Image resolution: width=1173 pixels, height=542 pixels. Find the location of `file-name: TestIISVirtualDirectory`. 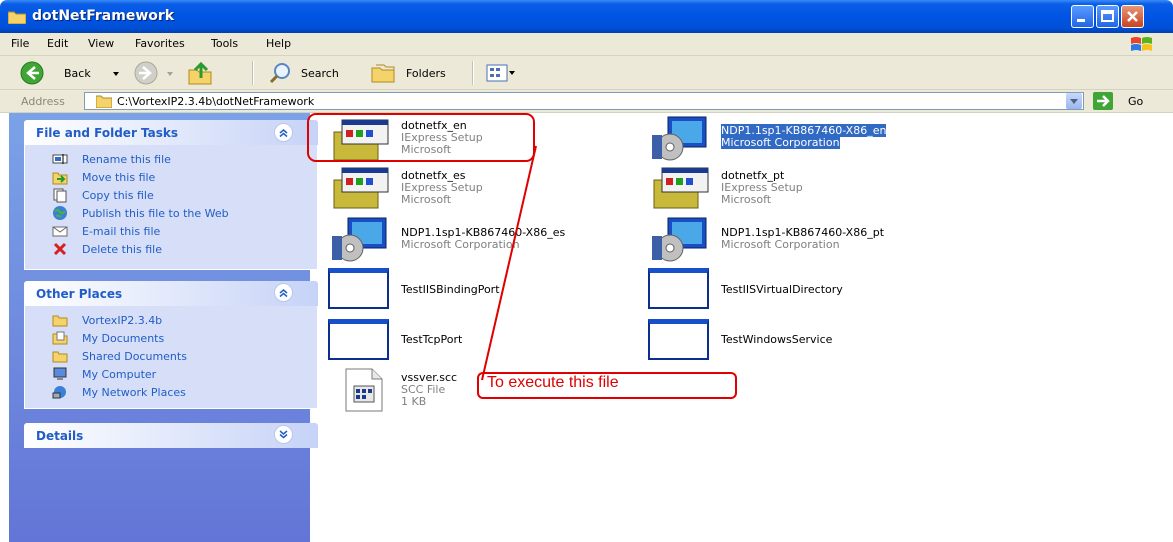

file-name: TestIISVirtualDirectory is located at coordinates (782, 289).